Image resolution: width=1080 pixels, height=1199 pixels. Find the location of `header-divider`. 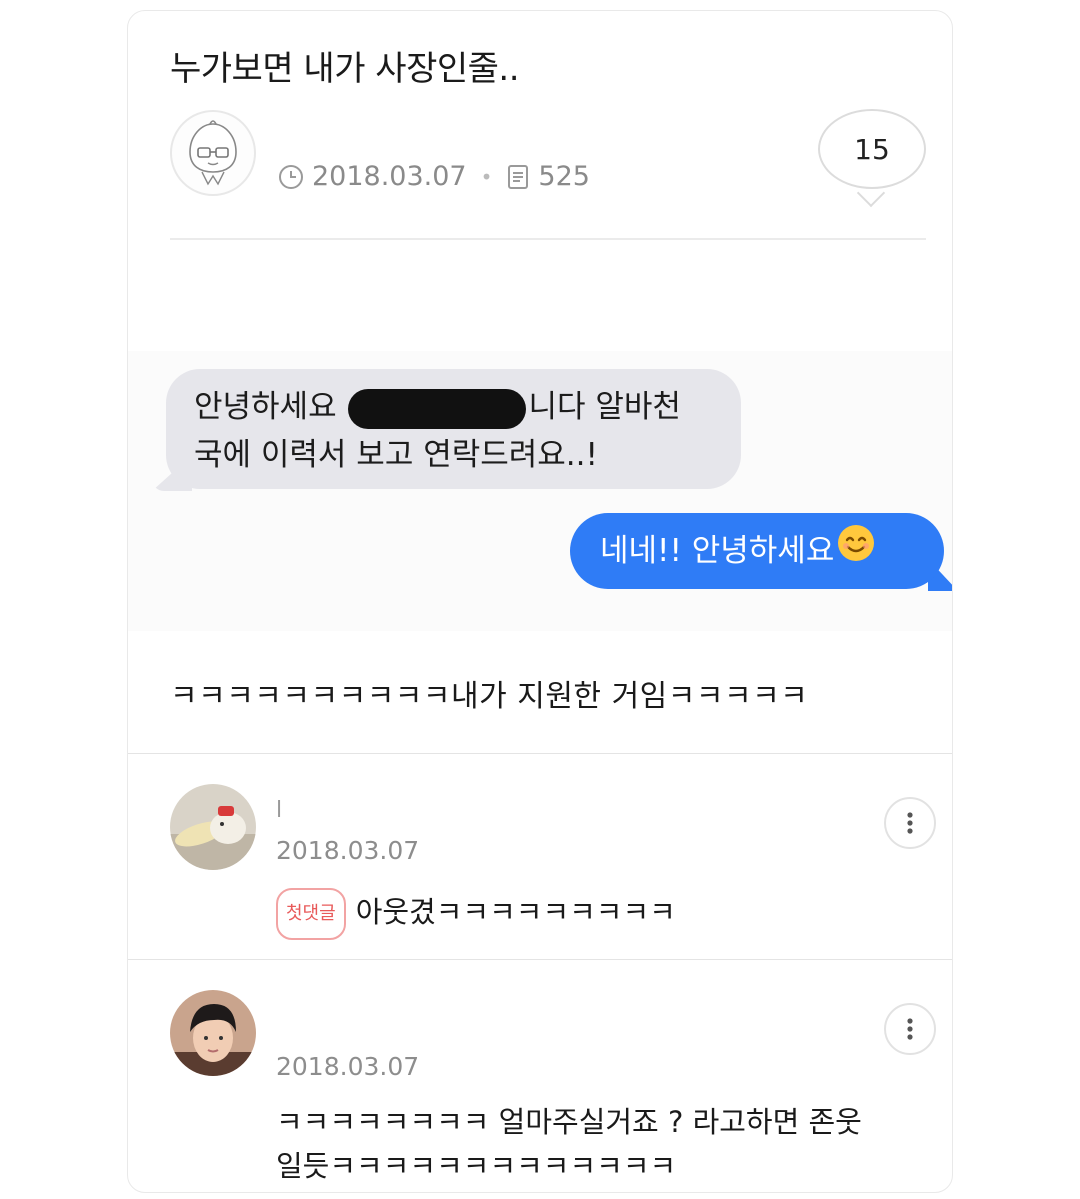

header-divider is located at coordinates (548, 239).